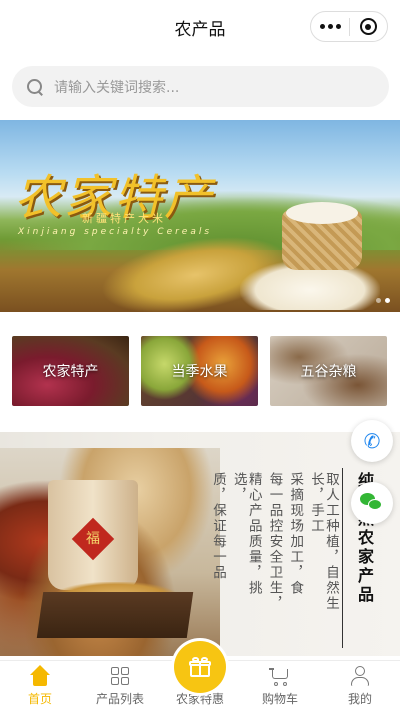 This screenshot has height=712, width=400. Describe the element at coordinates (93, 539) in the screenshot. I see `fu-seal: 福` at that location.